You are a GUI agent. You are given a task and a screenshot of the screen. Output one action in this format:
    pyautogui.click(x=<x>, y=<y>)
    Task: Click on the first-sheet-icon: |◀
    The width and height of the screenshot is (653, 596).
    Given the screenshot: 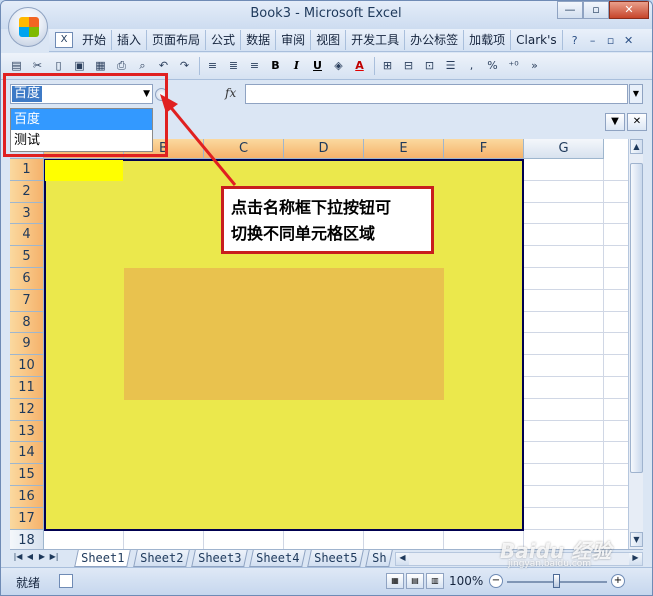 What is the action you would take?
    pyautogui.click(x=18, y=556)
    